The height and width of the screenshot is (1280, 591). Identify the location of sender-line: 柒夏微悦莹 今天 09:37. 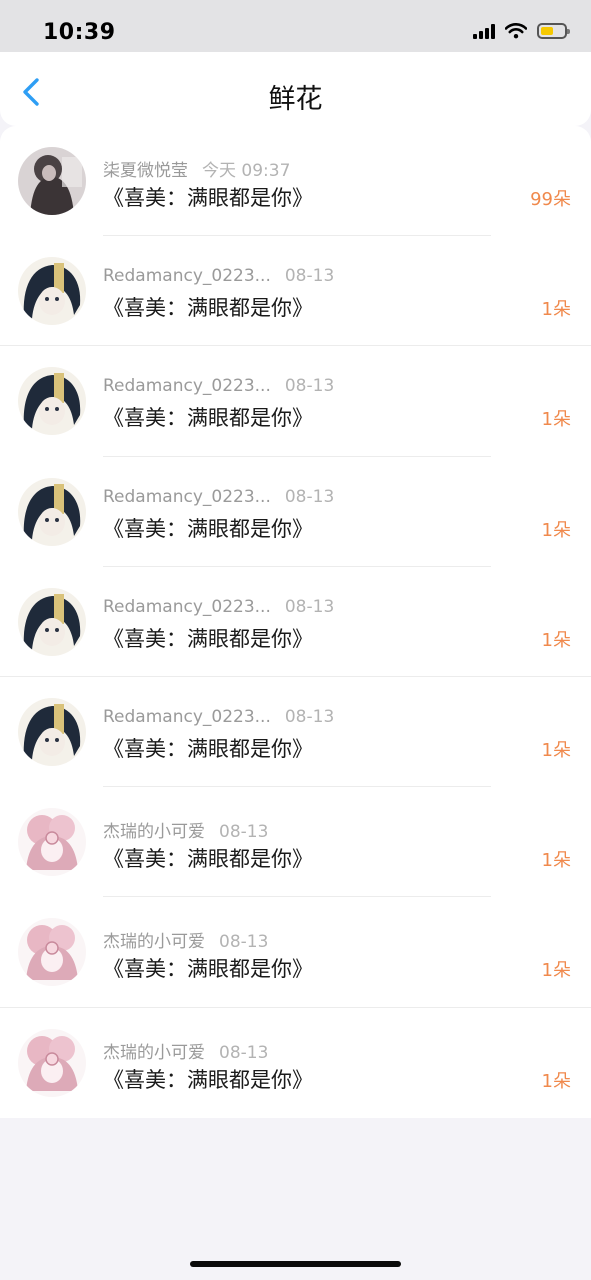
(196, 168).